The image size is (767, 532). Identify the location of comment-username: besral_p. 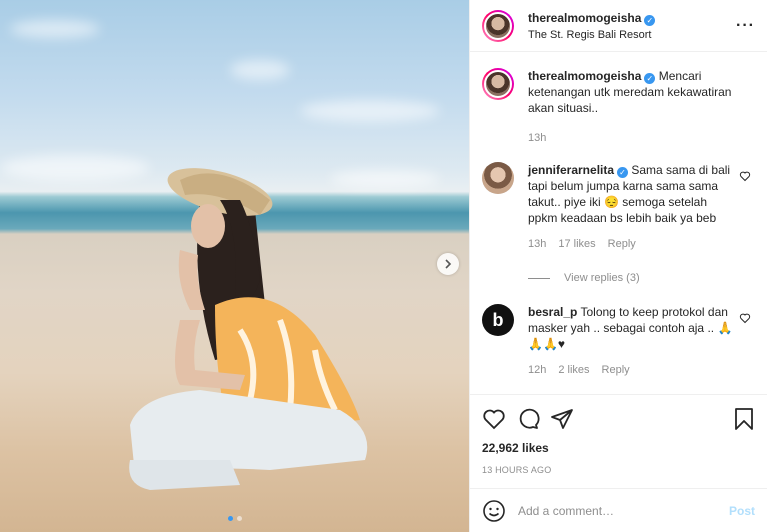
(552, 312).